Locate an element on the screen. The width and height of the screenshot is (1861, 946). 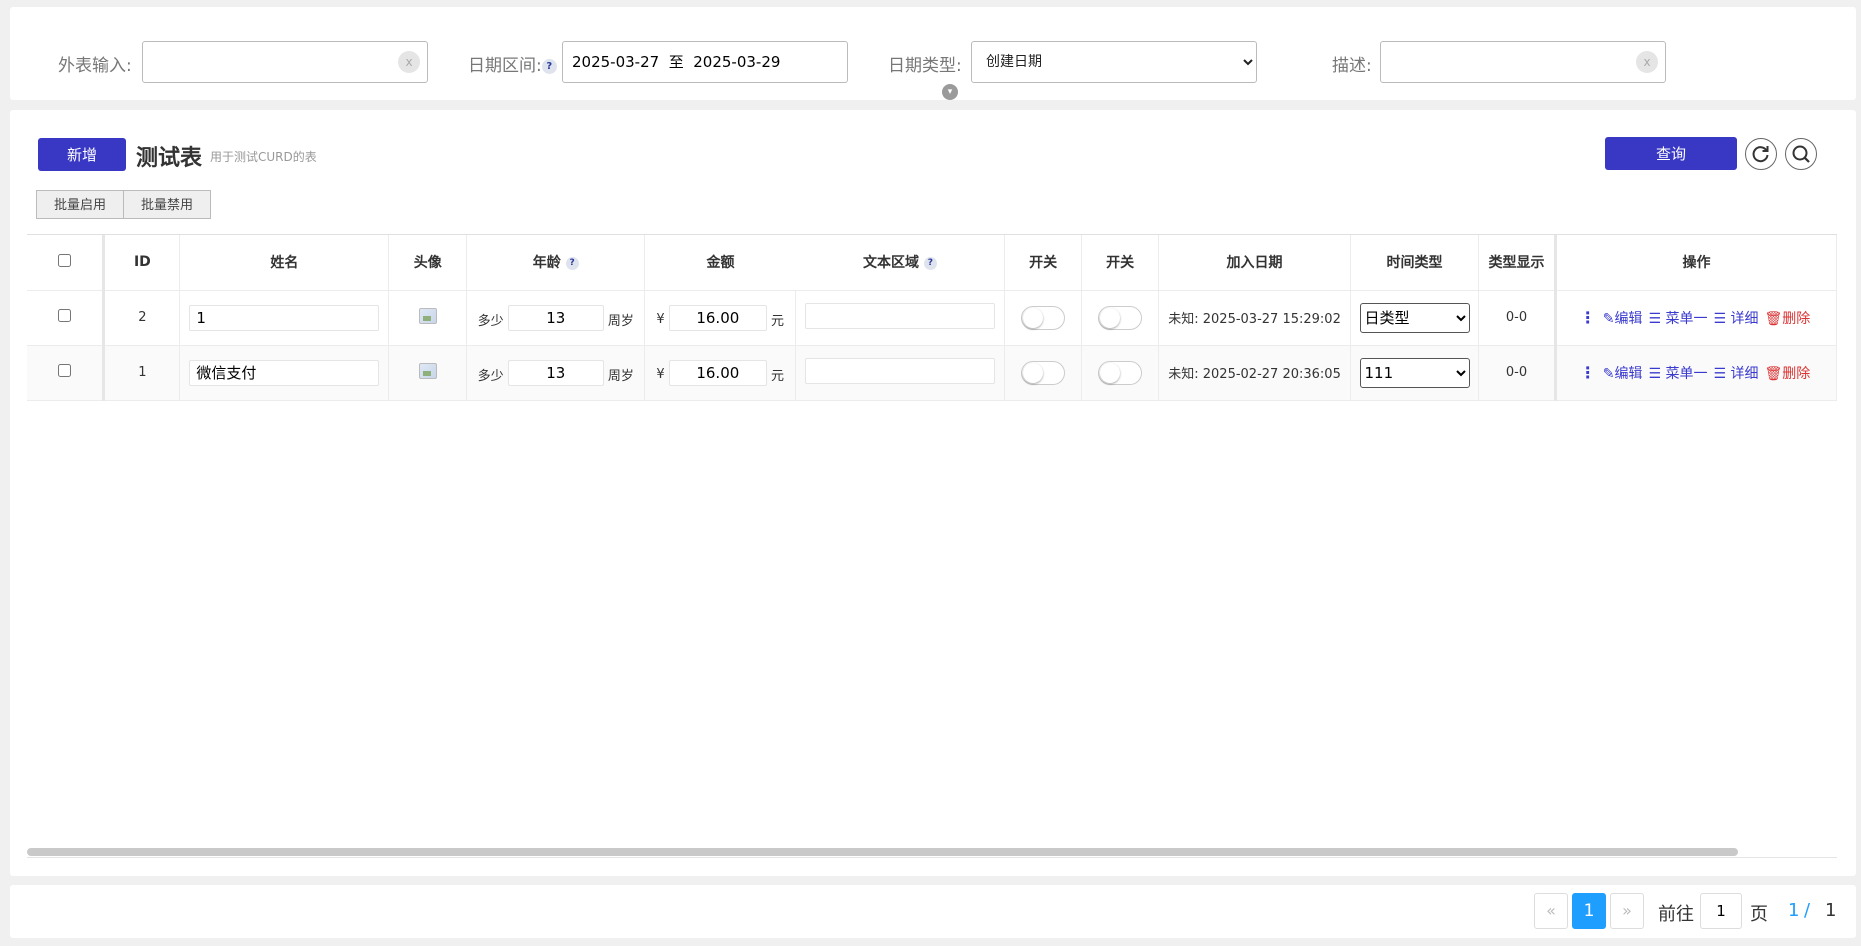
age-help-icon: ? is located at coordinates (572, 263).